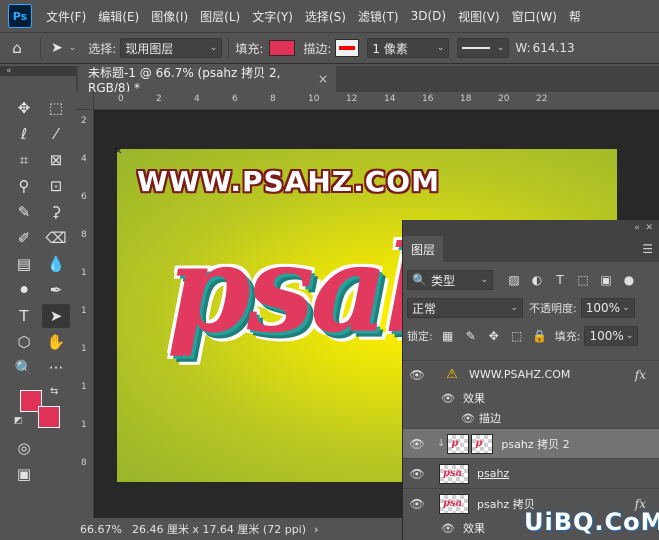  What do you see at coordinates (540, 336) in the screenshot?
I see `lock-all-icon: 🔒` at bounding box center [540, 336].